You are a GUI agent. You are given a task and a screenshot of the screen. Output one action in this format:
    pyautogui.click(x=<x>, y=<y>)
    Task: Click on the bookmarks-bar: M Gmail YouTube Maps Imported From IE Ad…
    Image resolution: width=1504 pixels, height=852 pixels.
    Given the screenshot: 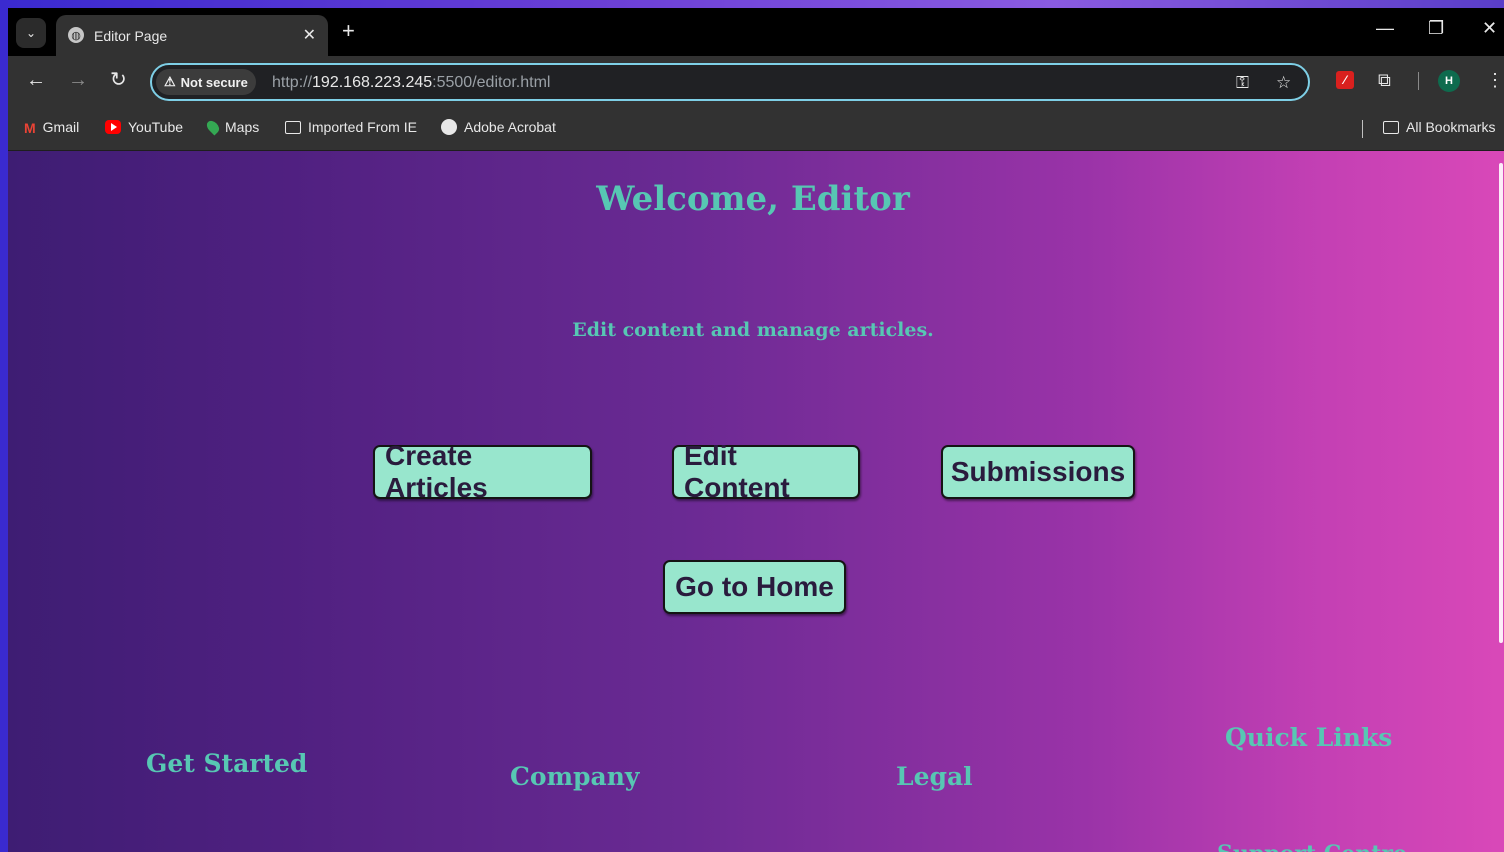 What is the action you would take?
    pyautogui.click(x=756, y=129)
    